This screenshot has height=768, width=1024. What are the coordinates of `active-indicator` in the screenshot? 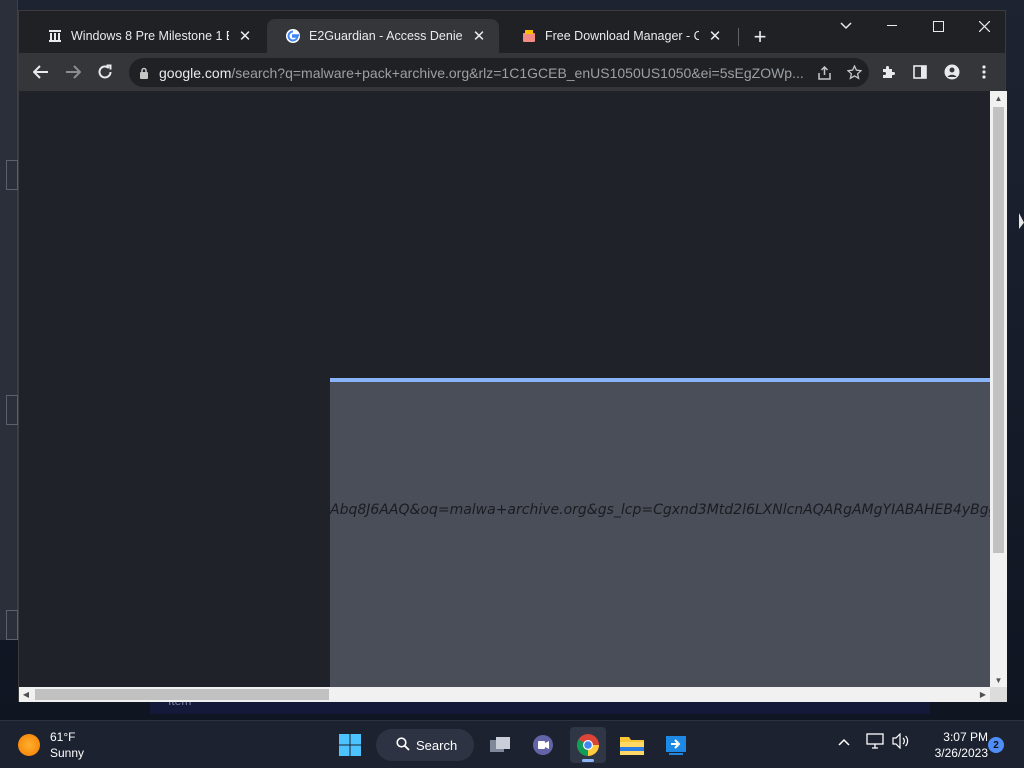 It's located at (588, 760).